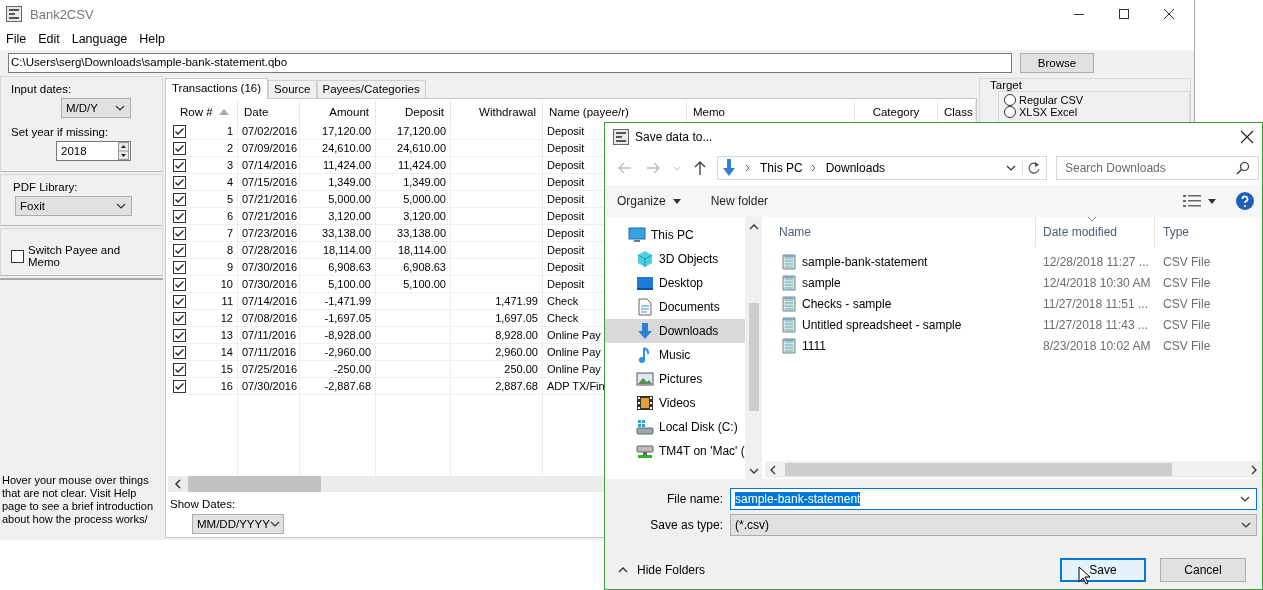 The height and width of the screenshot is (590, 1263). Describe the element at coordinates (753, 471) in the screenshot. I see `scroll-down-icon` at that location.